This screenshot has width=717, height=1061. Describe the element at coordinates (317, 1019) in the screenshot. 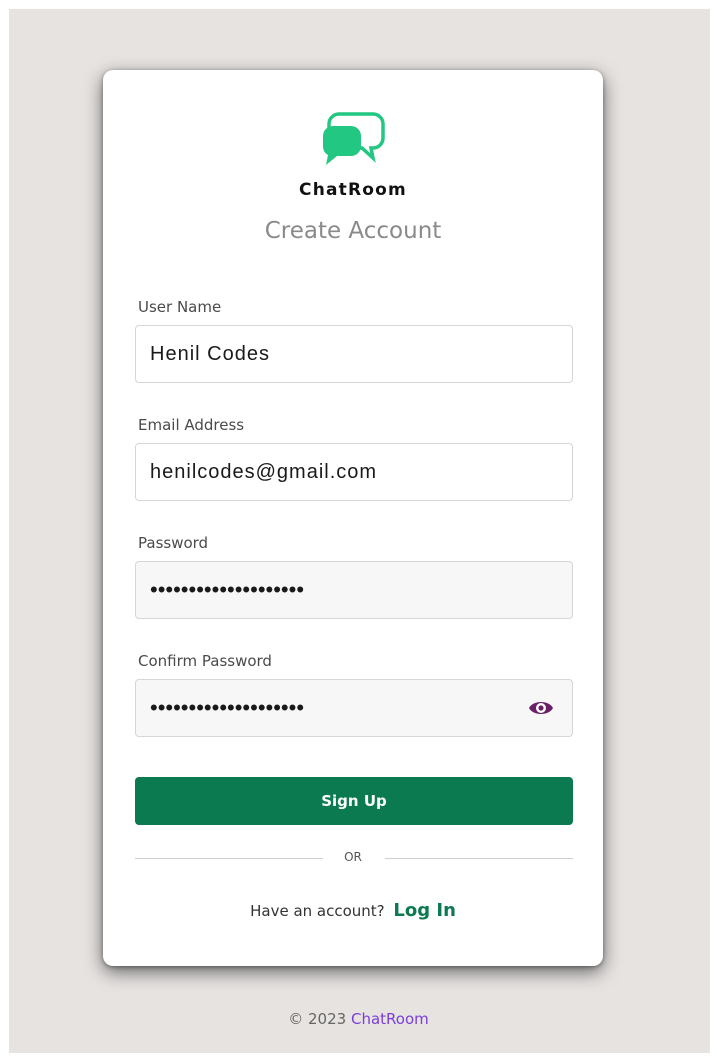

I see `copyright-text: © 2023` at that location.